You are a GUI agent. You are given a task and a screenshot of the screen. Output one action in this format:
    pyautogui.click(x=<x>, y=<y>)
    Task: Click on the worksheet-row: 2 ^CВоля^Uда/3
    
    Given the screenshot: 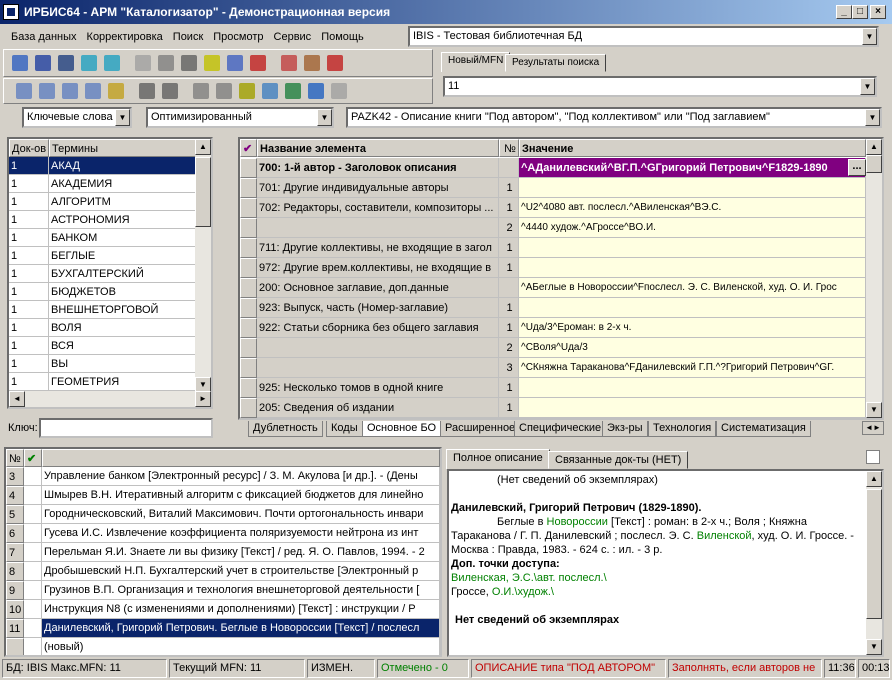 What is the action you would take?
    pyautogui.click(x=553, y=348)
    